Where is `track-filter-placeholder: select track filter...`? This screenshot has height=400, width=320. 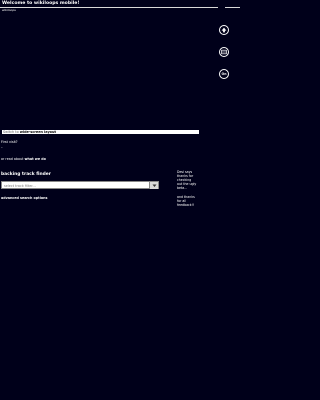
track-filter-placeholder: select track filter... is located at coordinates (20, 185).